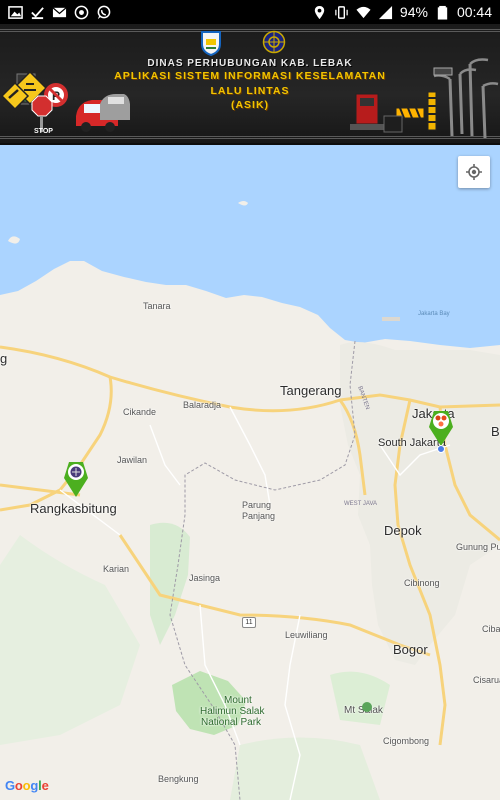 This screenshot has width=500, height=800. What do you see at coordinates (274, 42) in the screenshot?
I see `dishub-emblem-icon` at bounding box center [274, 42].